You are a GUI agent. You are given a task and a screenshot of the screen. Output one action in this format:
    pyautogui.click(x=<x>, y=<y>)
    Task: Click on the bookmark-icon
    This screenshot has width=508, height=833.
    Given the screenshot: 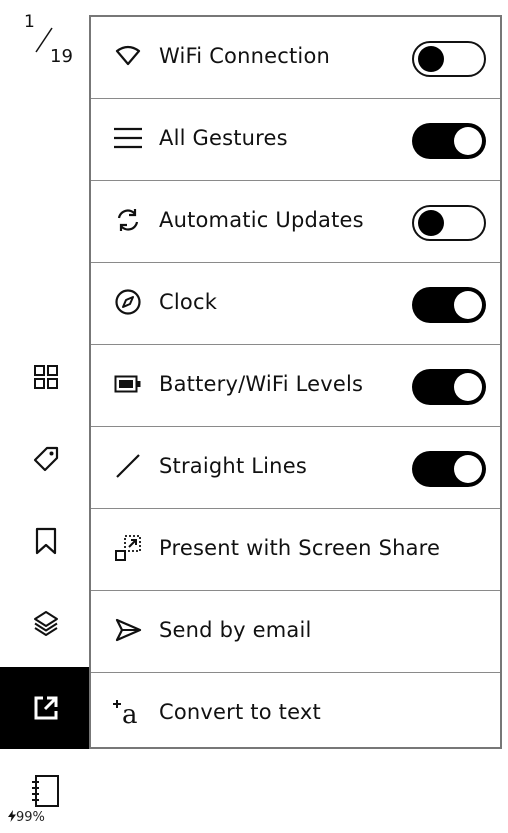 What is the action you would take?
    pyautogui.click(x=45, y=541)
    